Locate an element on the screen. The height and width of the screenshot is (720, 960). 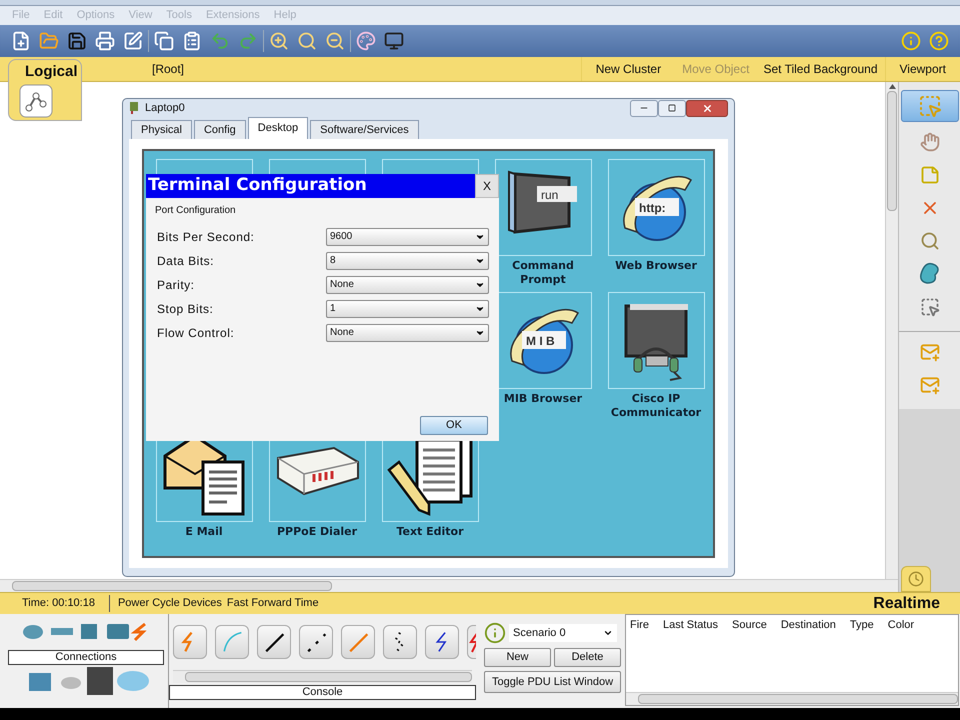
app-label: E Mail is located at coordinates (204, 532).